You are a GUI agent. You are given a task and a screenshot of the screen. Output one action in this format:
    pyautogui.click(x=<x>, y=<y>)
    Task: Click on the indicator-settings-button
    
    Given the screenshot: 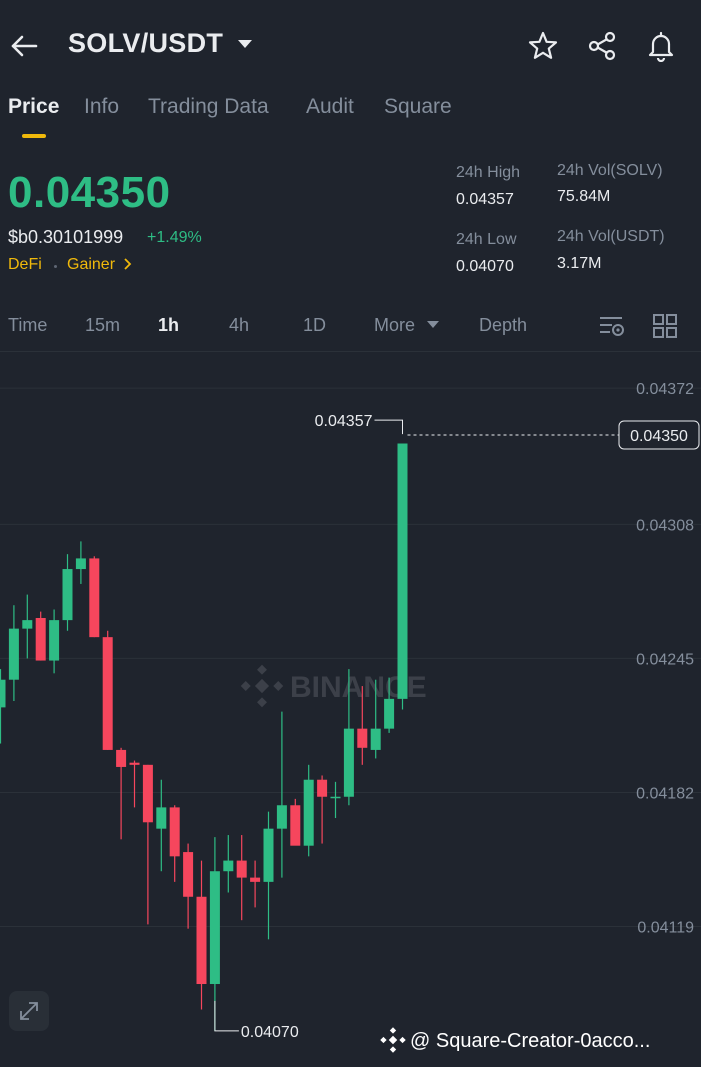 What is the action you would take?
    pyautogui.click(x=612, y=326)
    